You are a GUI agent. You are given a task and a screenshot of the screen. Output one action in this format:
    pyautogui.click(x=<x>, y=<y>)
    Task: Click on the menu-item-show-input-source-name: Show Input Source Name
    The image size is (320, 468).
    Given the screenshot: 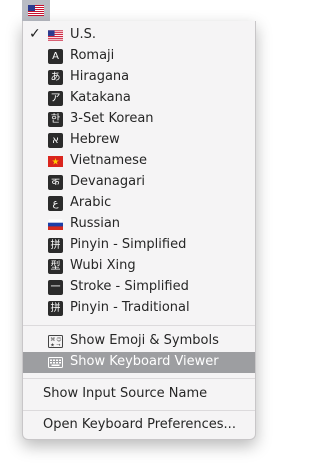 What is the action you would take?
    pyautogui.click(x=139, y=394)
    